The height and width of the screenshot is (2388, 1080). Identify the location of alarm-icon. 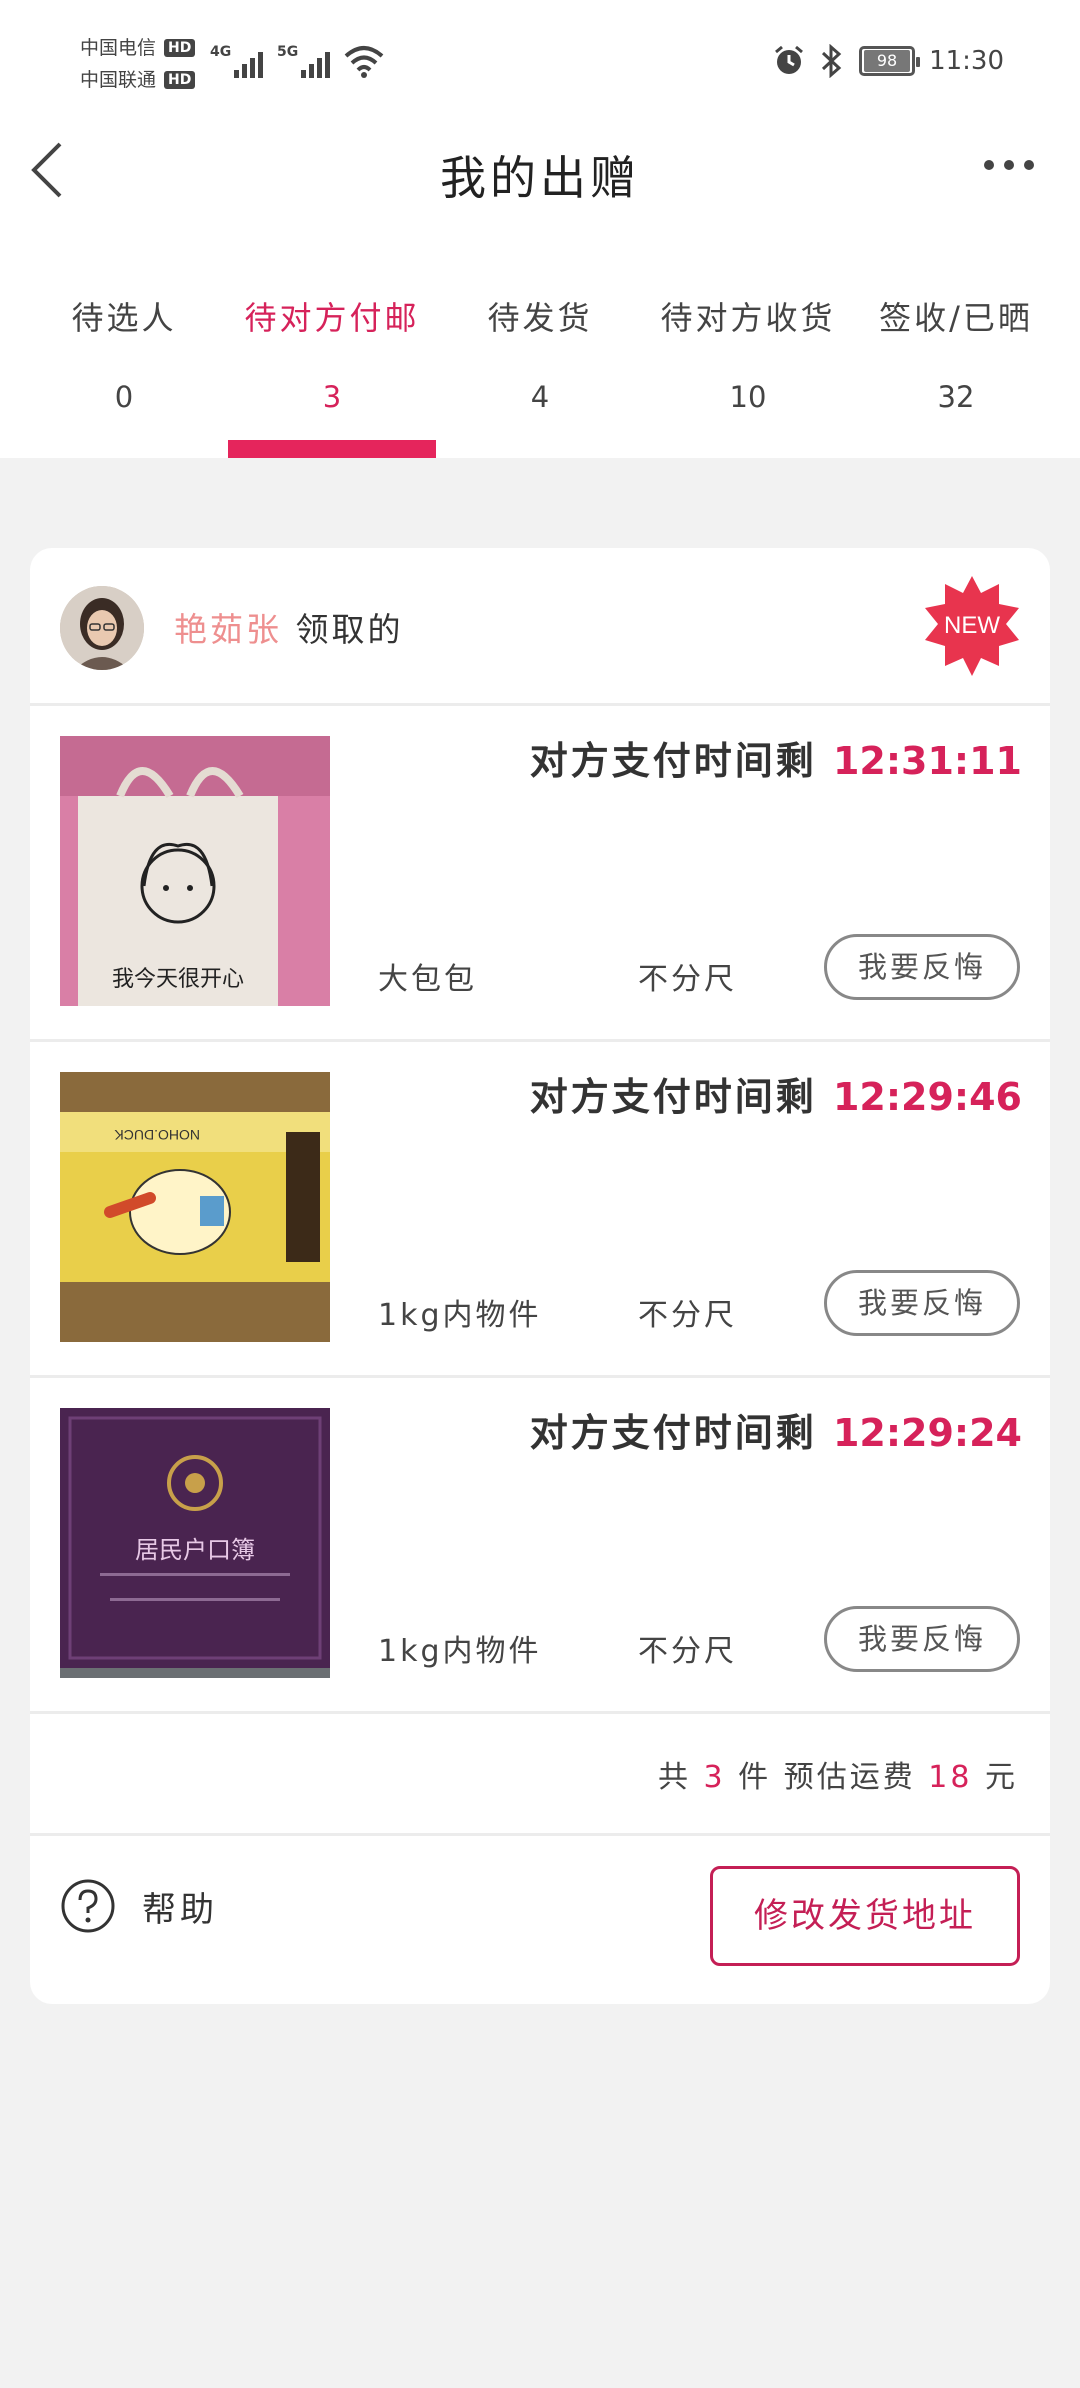
(789, 59).